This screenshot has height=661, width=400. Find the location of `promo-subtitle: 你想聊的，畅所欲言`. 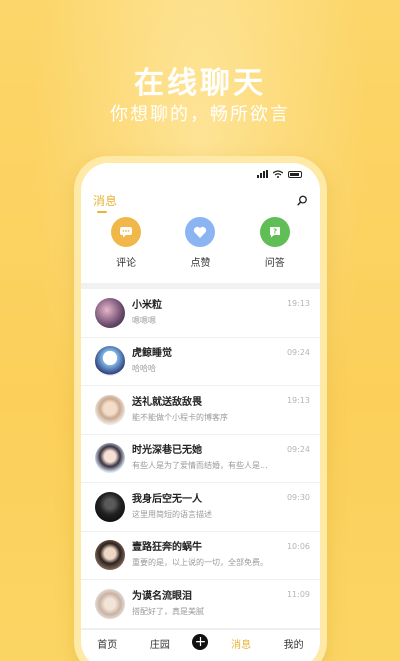

promo-subtitle: 你想聊的，畅所欲言 is located at coordinates (200, 114).